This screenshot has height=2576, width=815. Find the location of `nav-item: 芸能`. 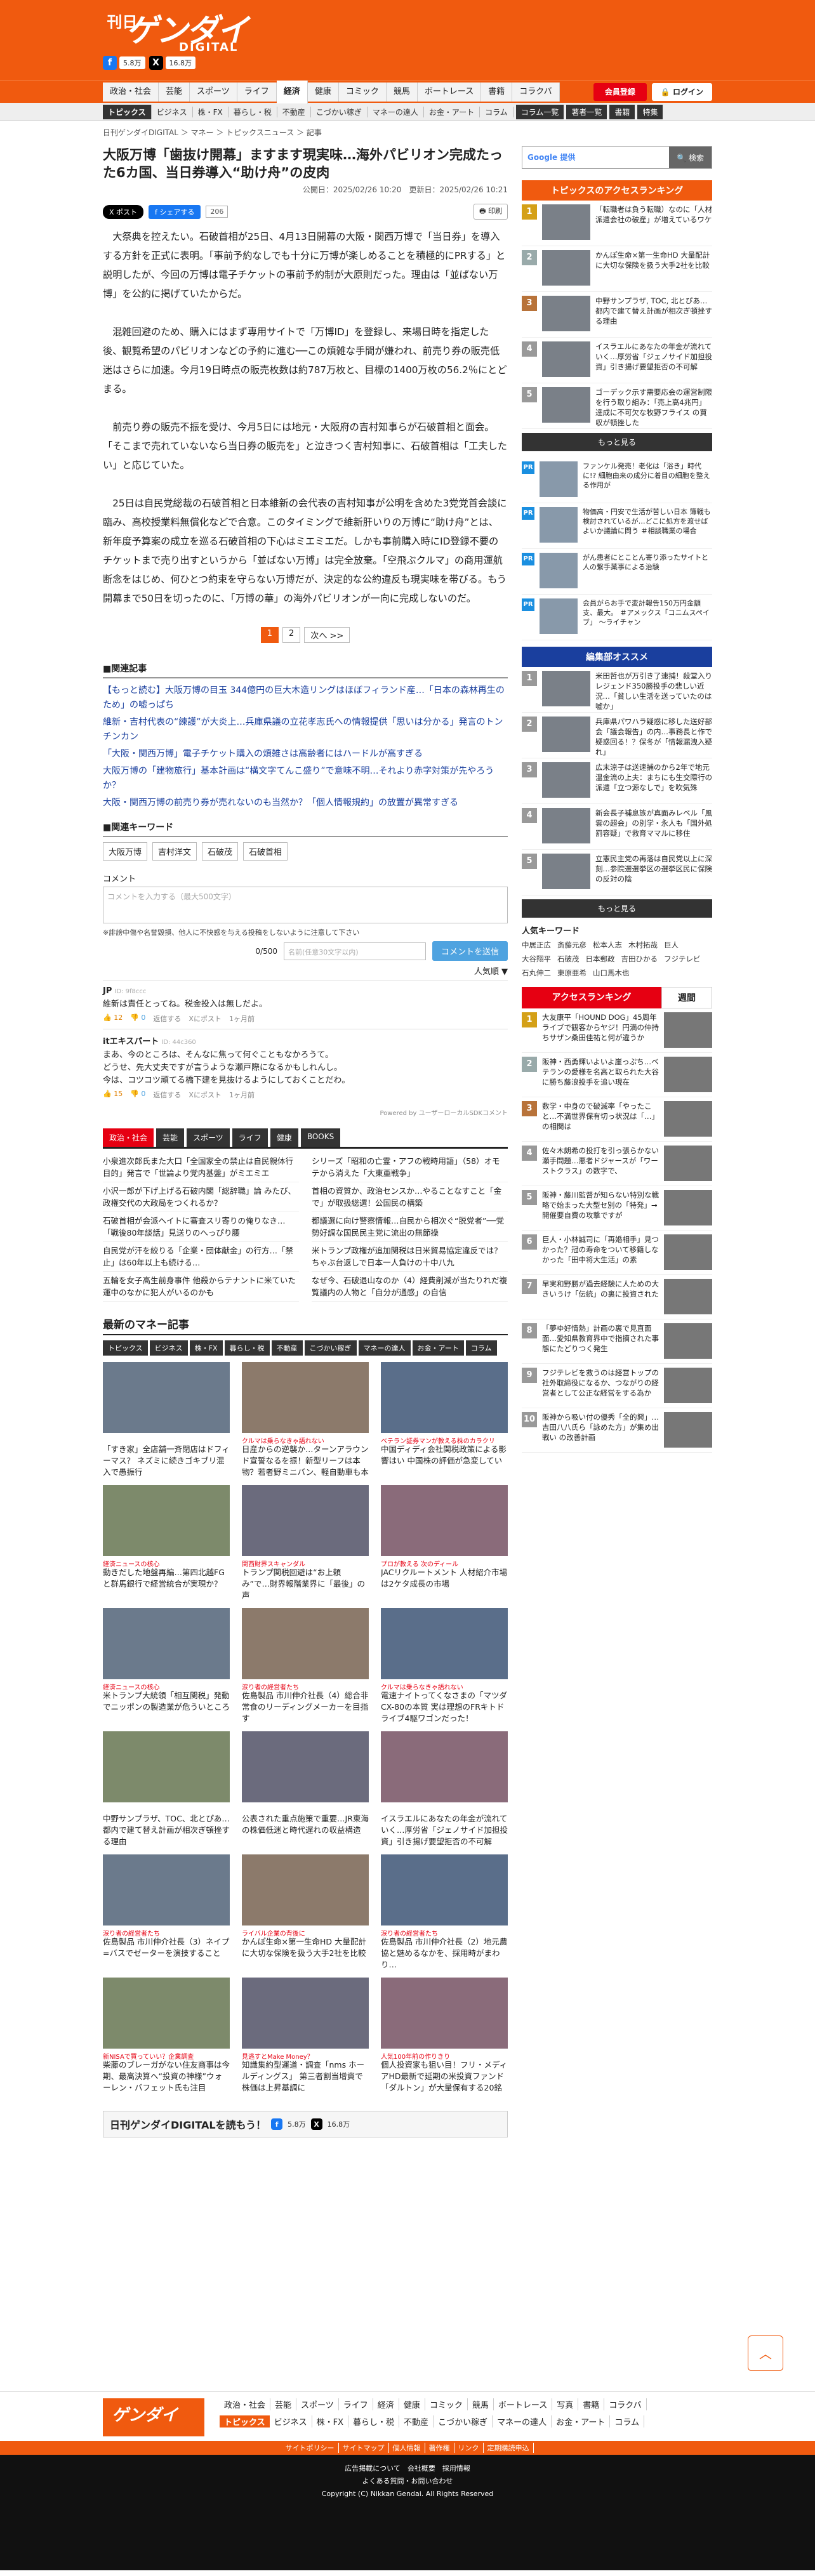

nav-item: 芸能 is located at coordinates (174, 93).